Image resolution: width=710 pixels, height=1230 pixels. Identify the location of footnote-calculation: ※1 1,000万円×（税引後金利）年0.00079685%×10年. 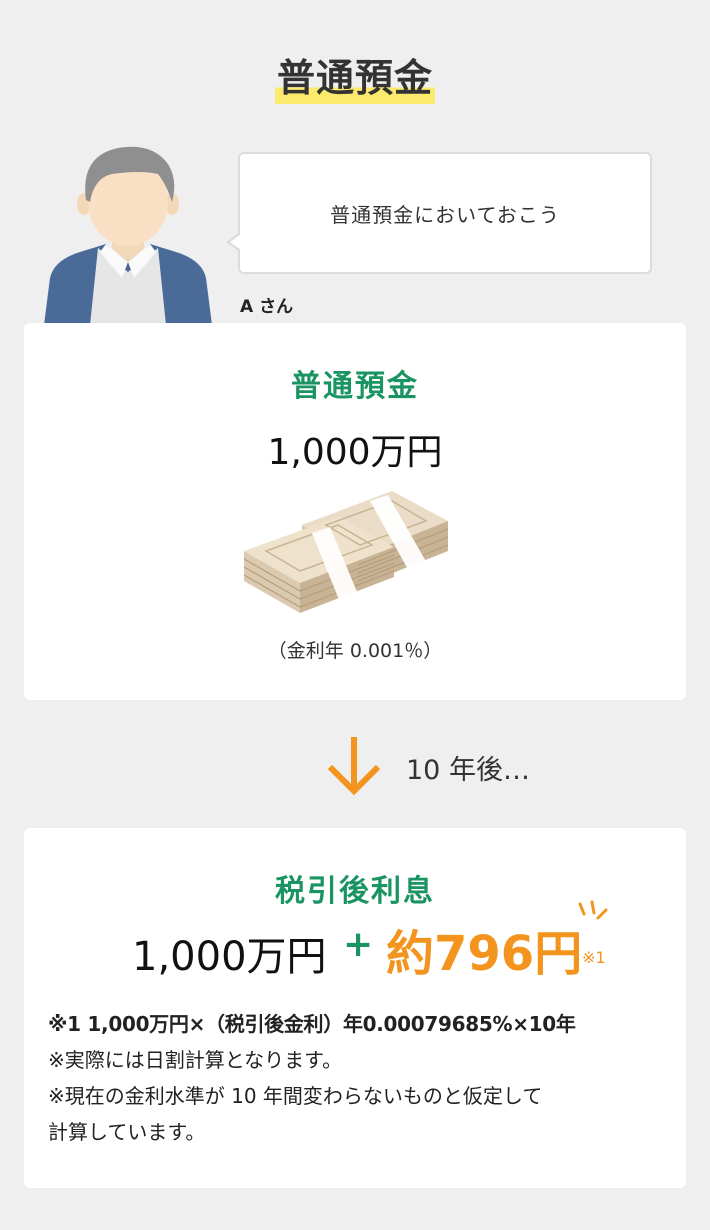
(312, 1024).